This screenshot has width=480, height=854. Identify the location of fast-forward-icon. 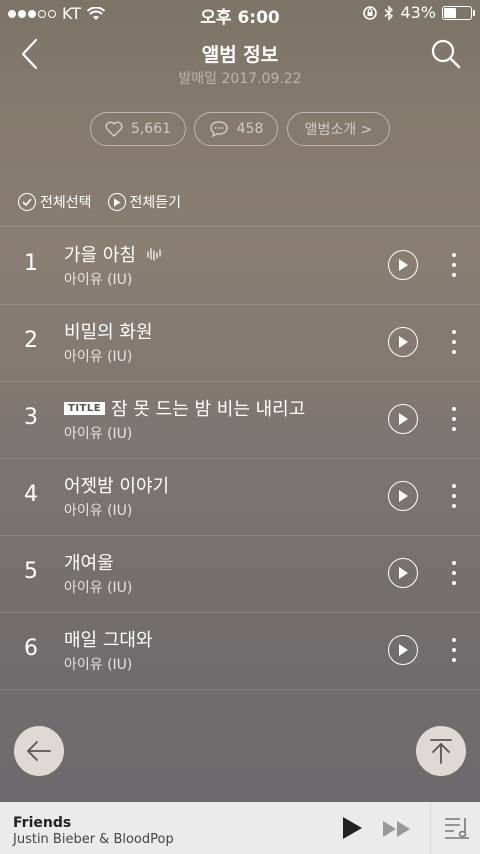
(397, 829).